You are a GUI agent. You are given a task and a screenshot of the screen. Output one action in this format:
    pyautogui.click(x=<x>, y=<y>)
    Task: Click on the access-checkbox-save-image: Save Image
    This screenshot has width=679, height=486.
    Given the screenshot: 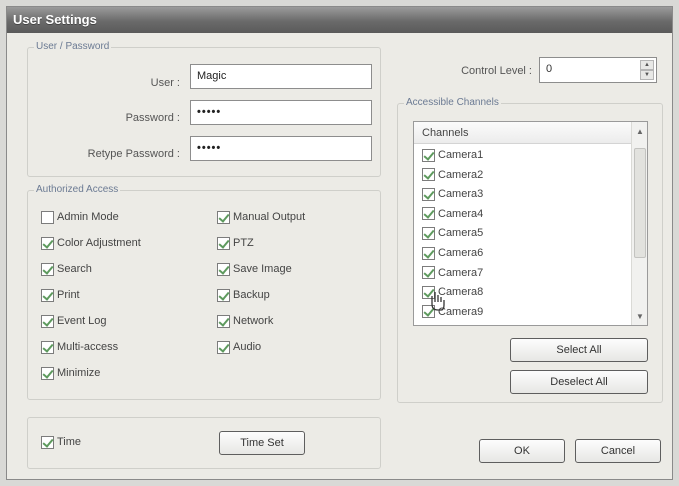 What is the action you would take?
    pyautogui.click(x=254, y=269)
    